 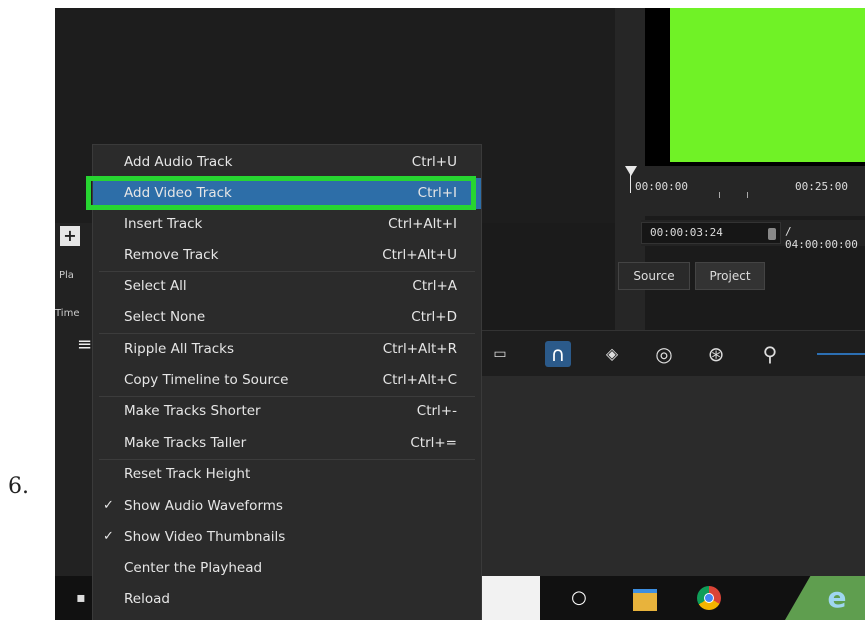 I want to click on menu-item: Add Audio Track Ctrl+U, so click(x=287, y=162).